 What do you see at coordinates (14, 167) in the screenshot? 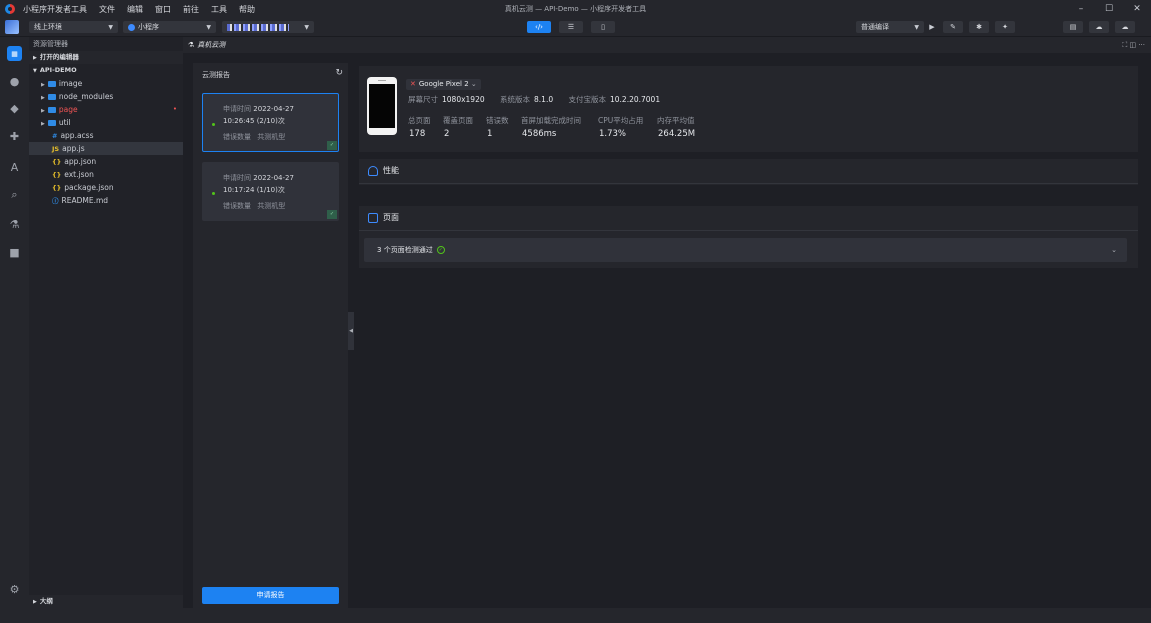
I see `font-activity-button: A` at bounding box center [14, 167].